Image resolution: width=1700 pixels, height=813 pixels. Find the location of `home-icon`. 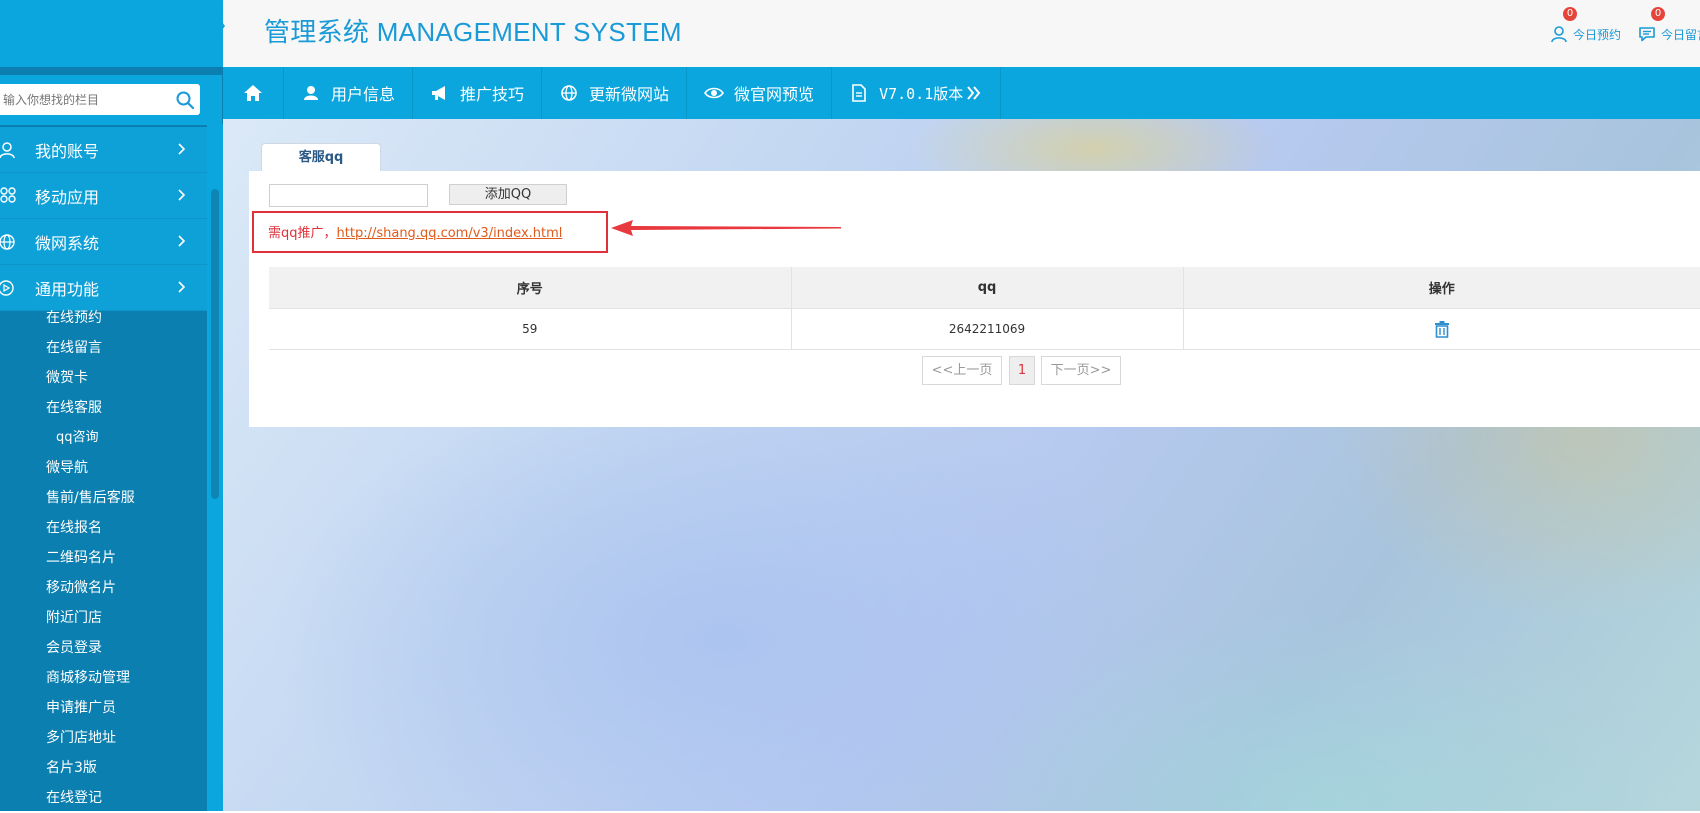

home-icon is located at coordinates (253, 93).